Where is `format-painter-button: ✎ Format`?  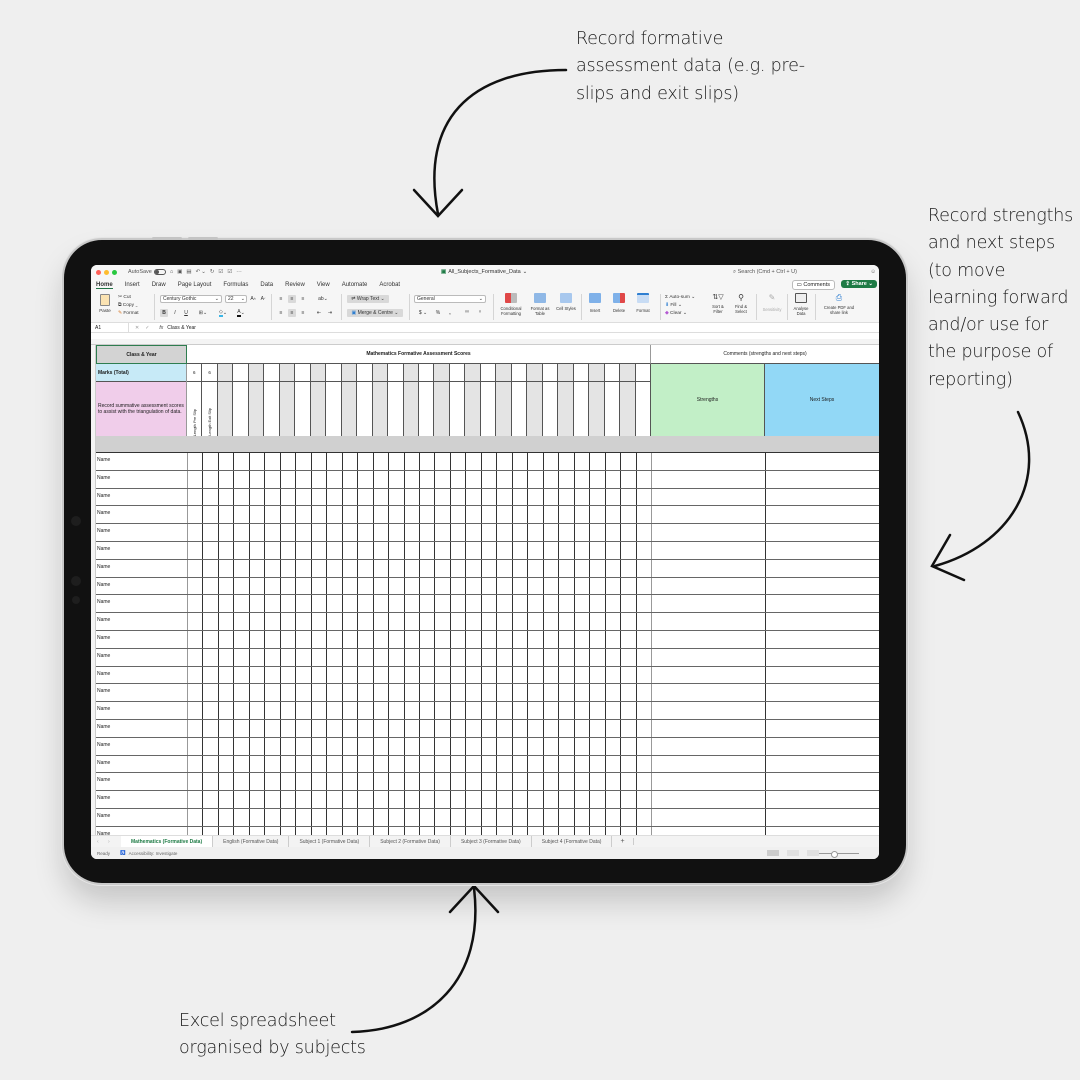 format-painter-button: ✎ Format is located at coordinates (128, 314).